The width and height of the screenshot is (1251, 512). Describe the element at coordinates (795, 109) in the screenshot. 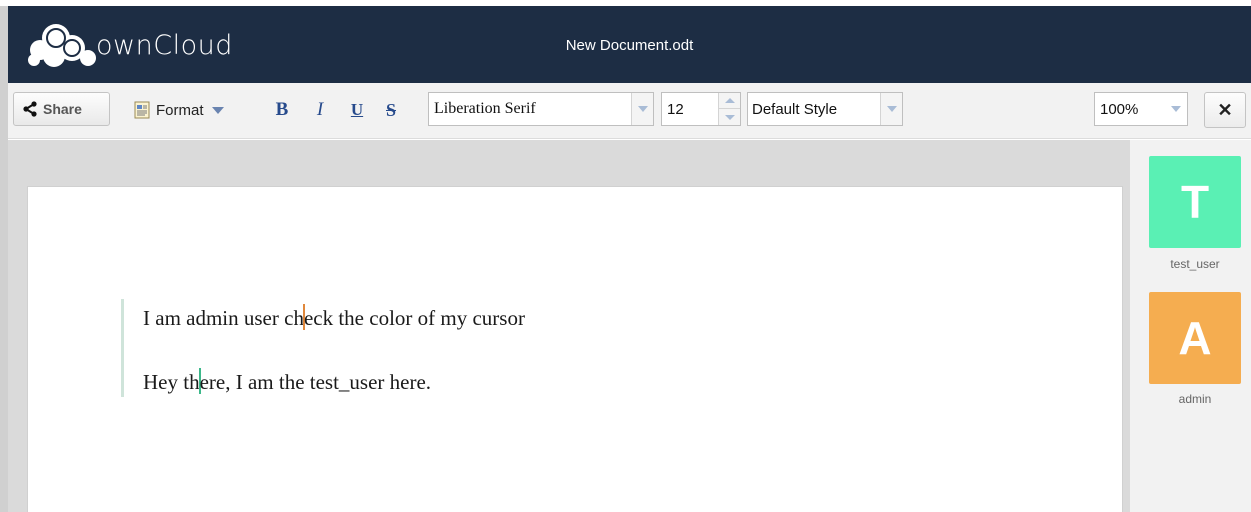

I see `paragraph-style-value: Default Style` at that location.